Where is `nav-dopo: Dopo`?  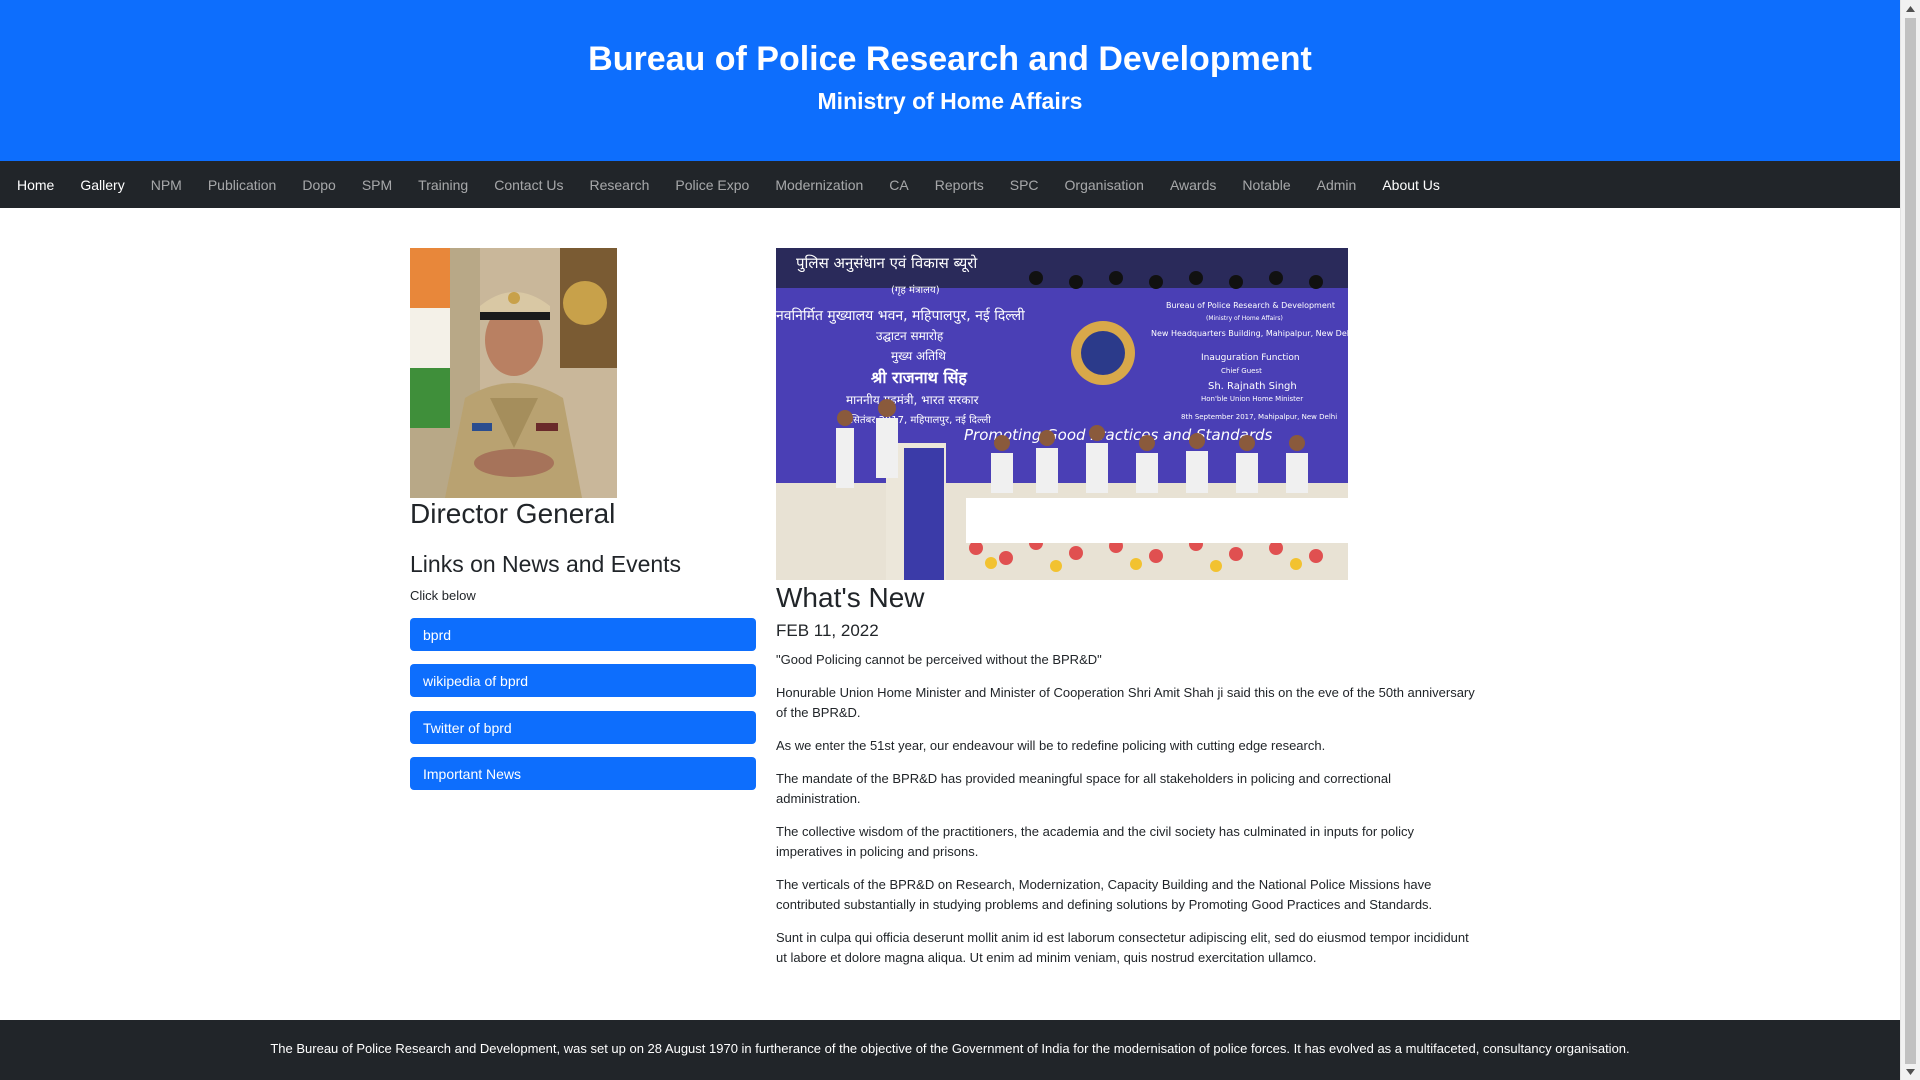 nav-dopo: Dopo is located at coordinates (318, 185).